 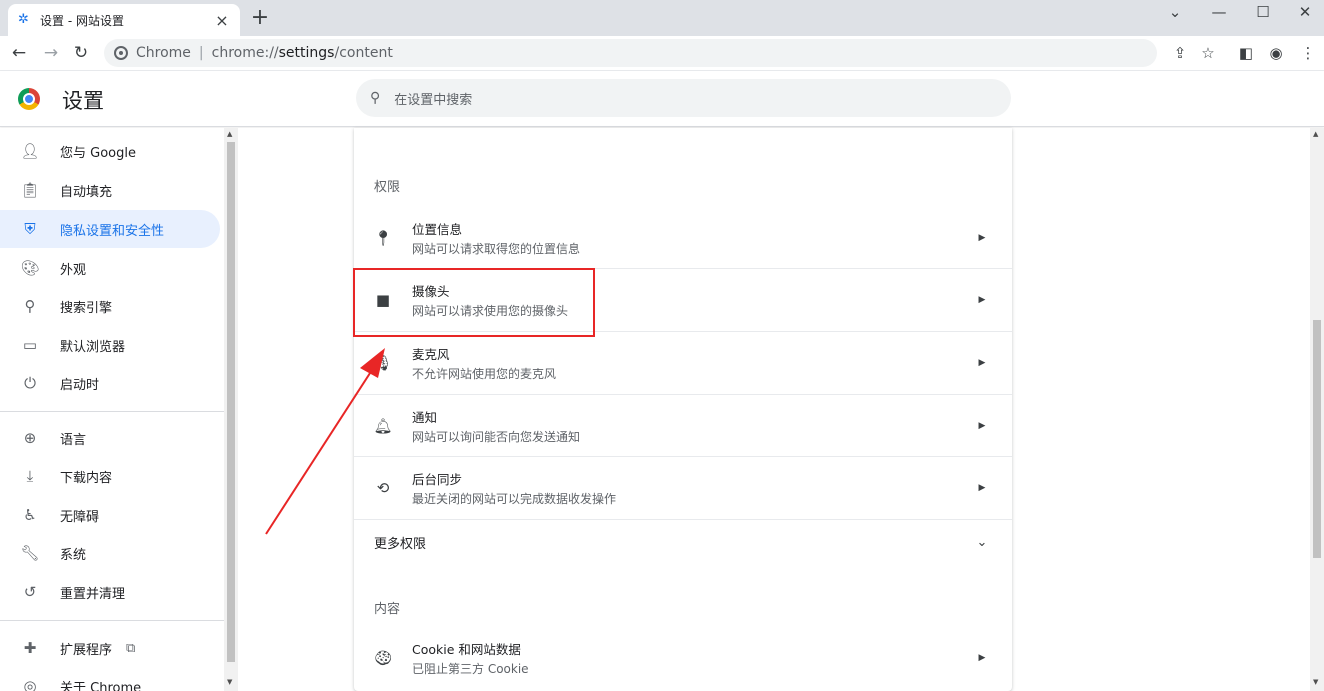 I want to click on more-permissions-toggle: 更多权限 ⌄, so click(x=683, y=541).